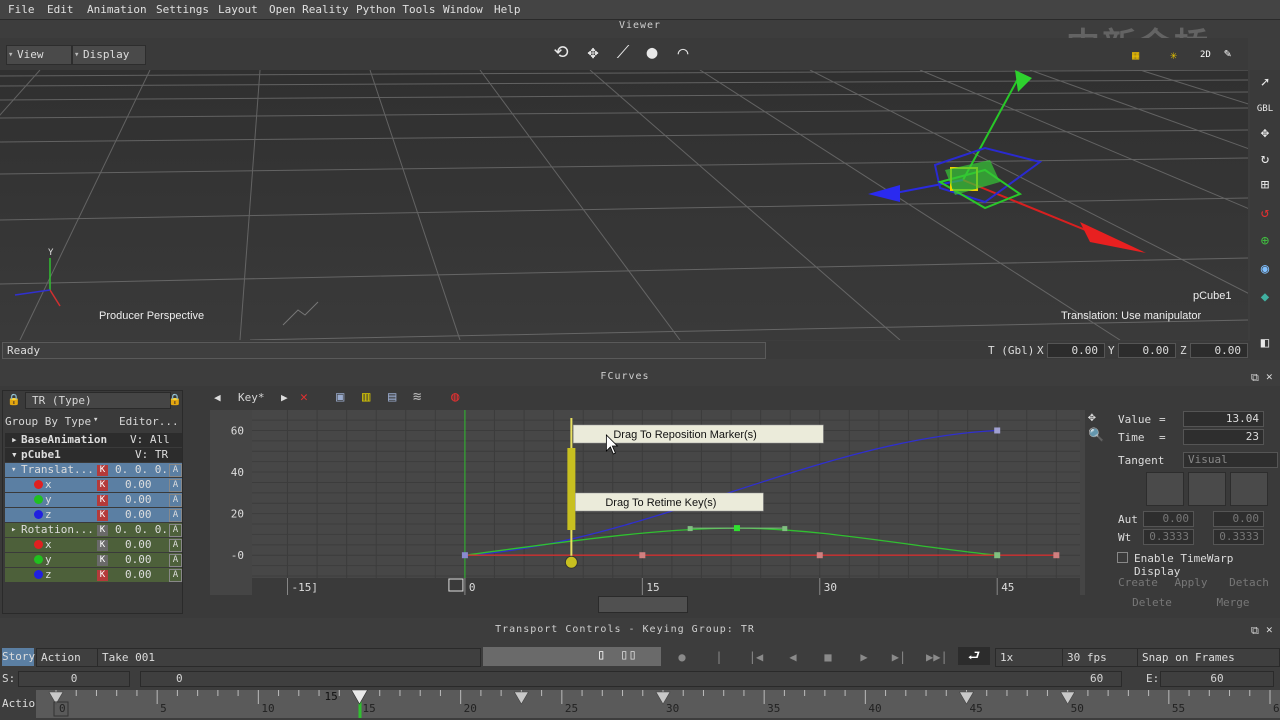  Describe the element at coordinates (793, 657) in the screenshot. I see `play-backward-icon: ◀` at that location.